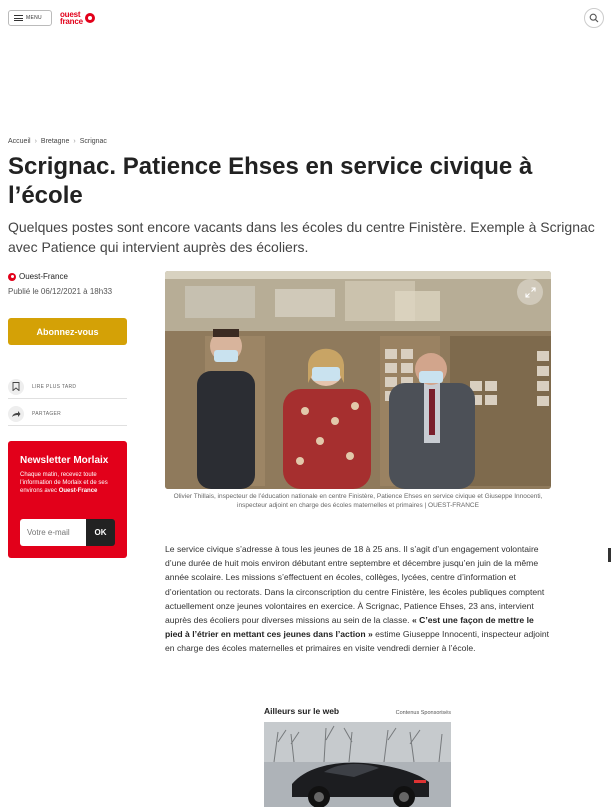  I want to click on expand-photo-button, so click(530, 292).